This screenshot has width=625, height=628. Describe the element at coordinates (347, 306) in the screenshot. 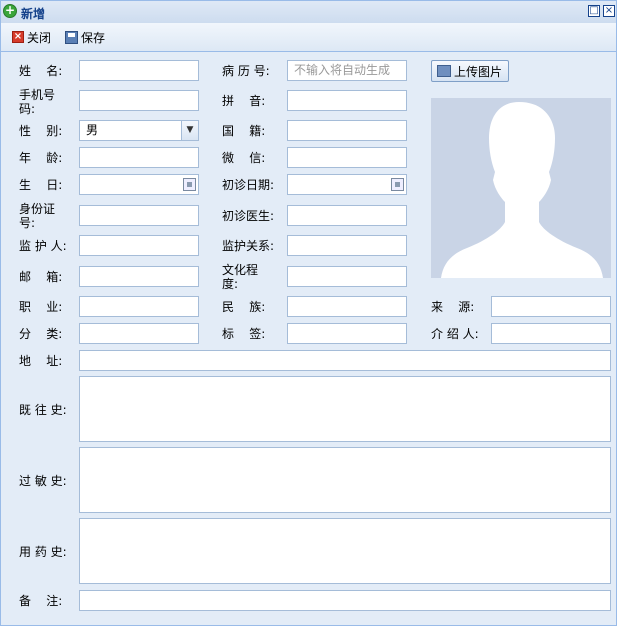

I see `ethnicity-field` at that location.